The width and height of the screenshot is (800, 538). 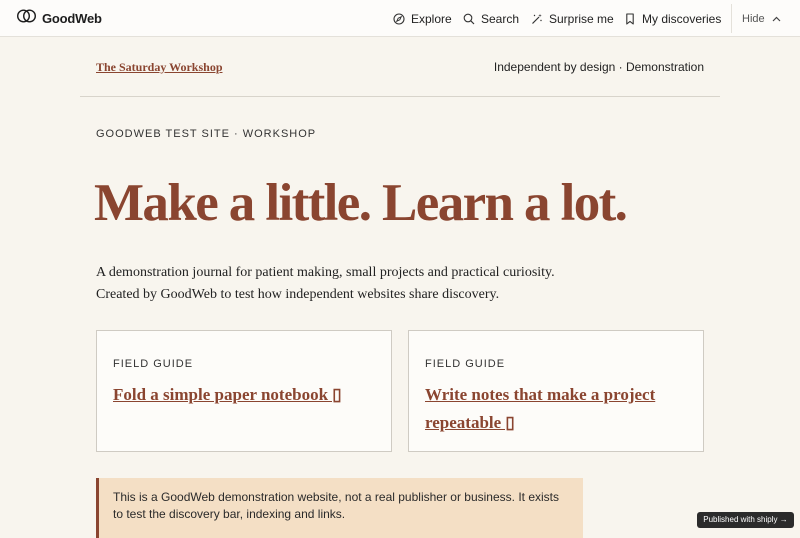 I want to click on brand: GoodWeb, so click(x=59, y=18).